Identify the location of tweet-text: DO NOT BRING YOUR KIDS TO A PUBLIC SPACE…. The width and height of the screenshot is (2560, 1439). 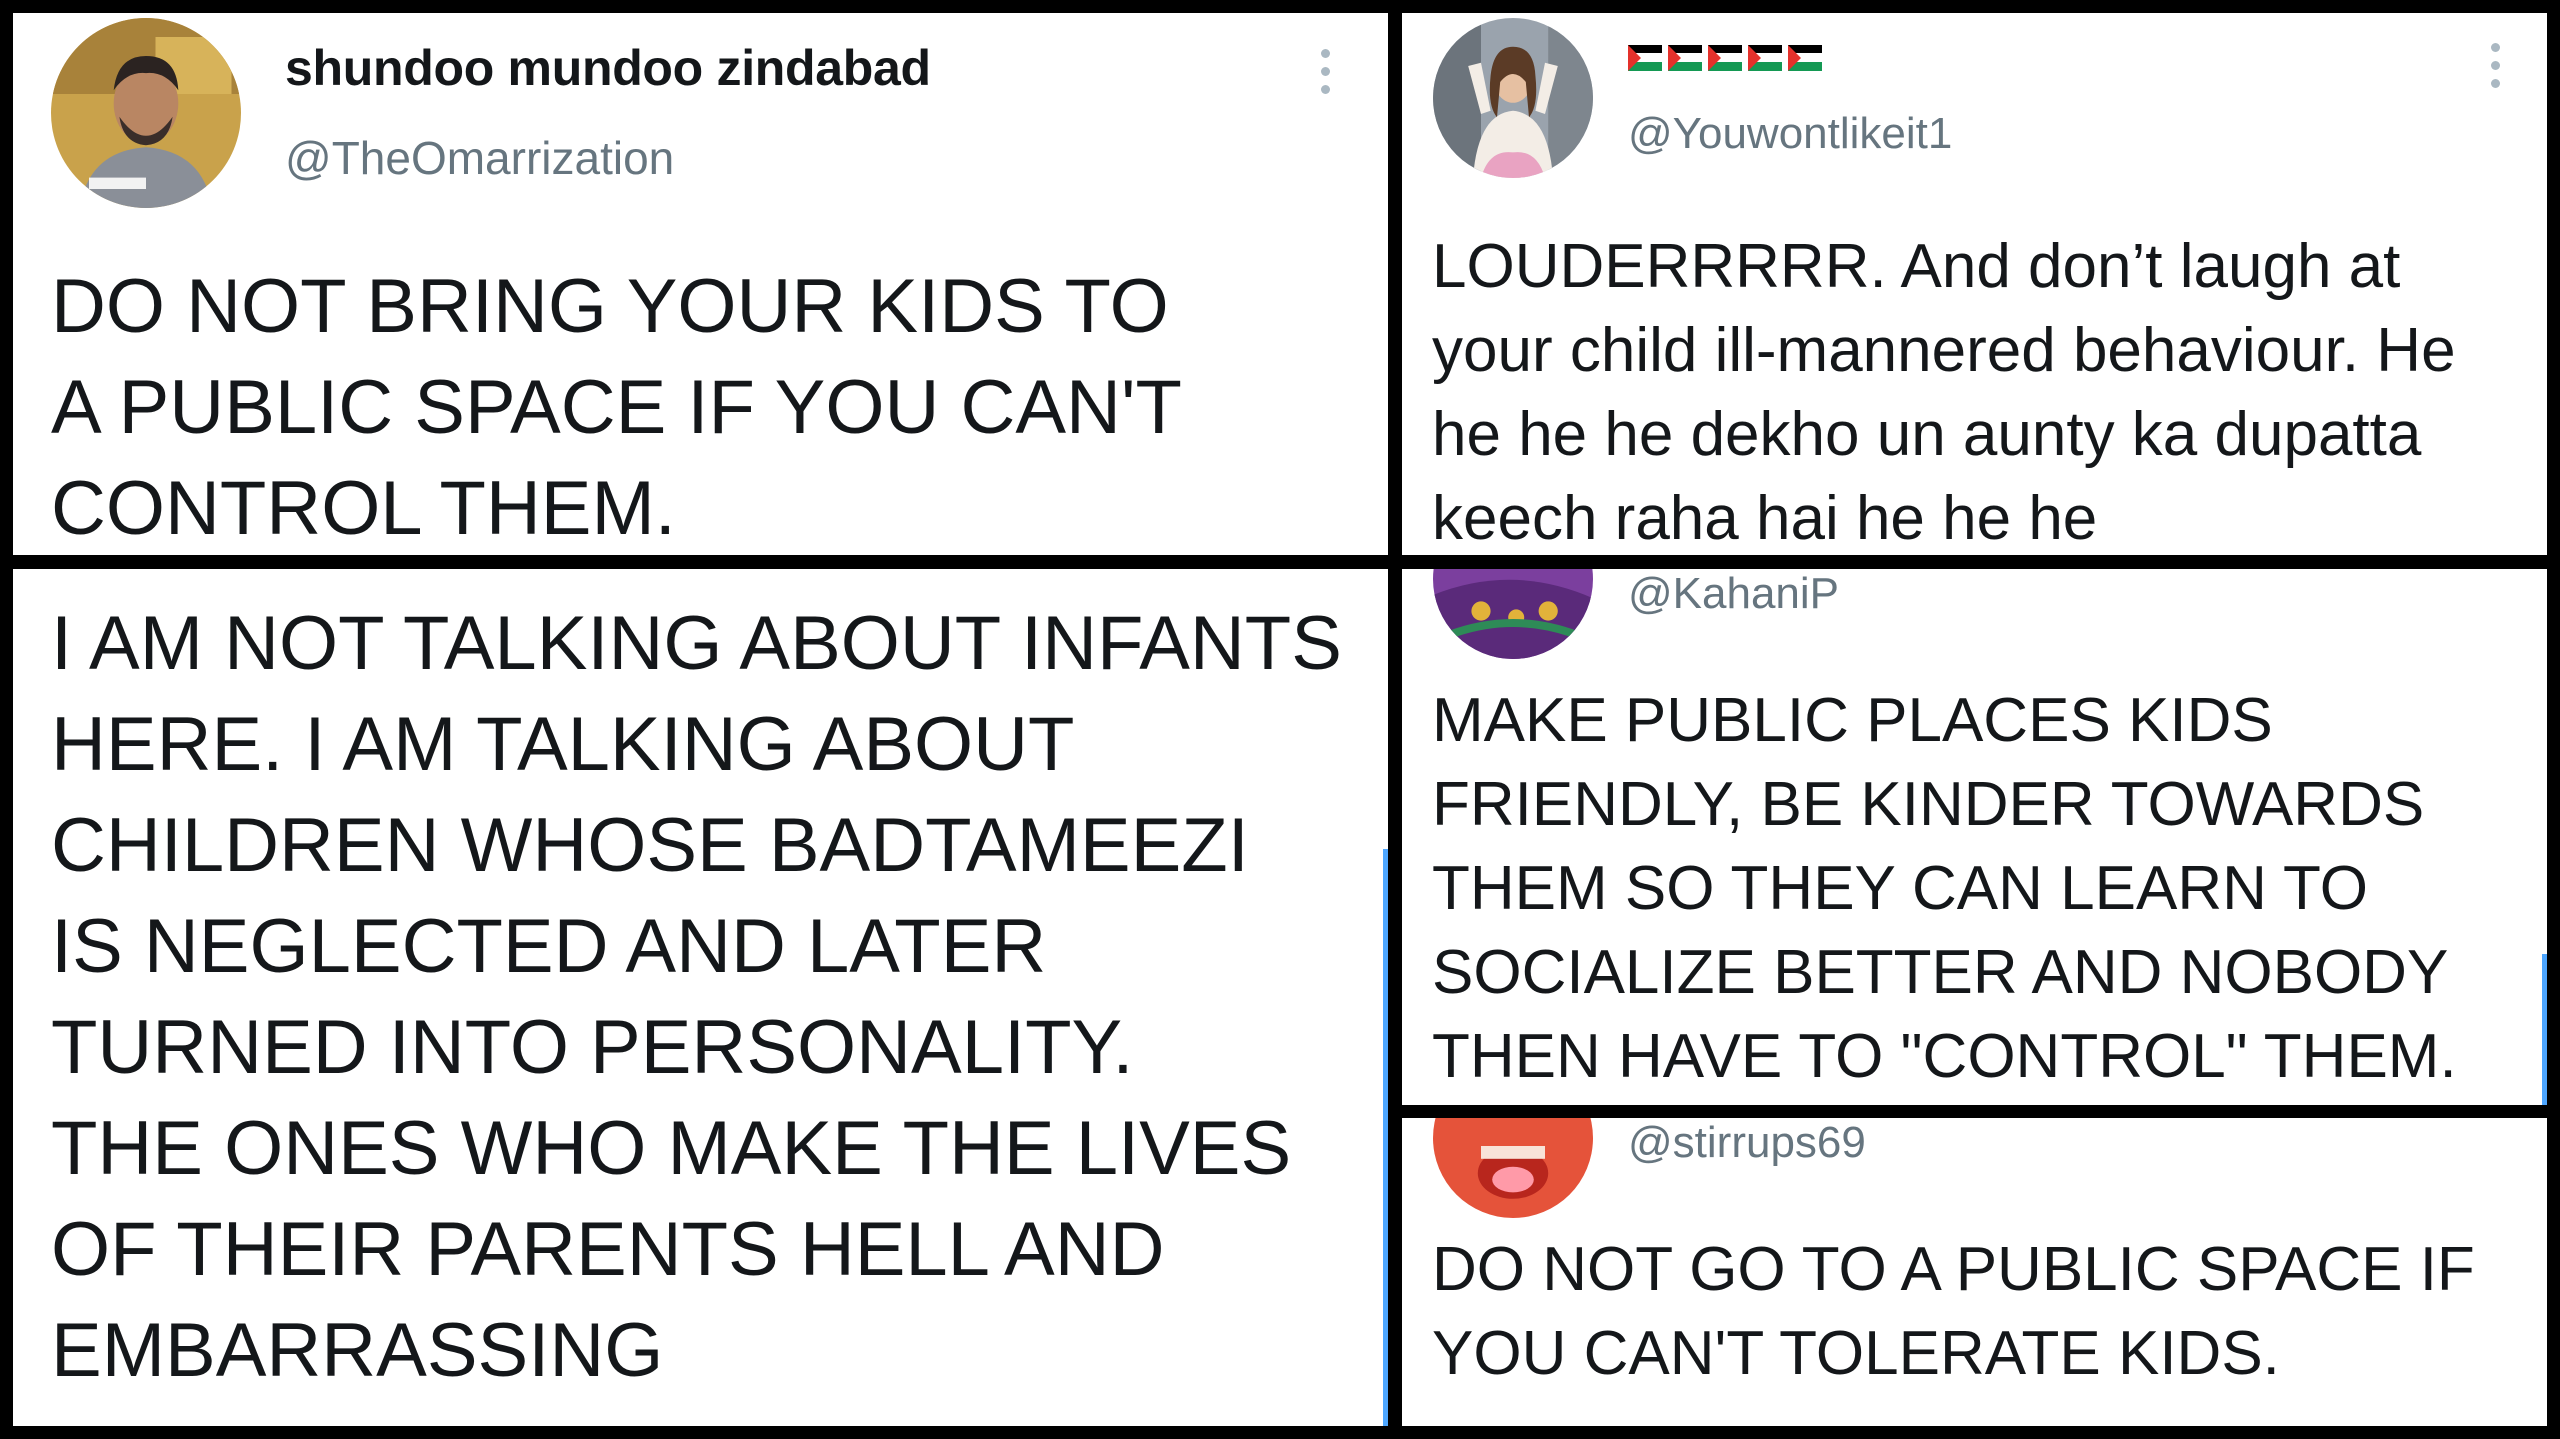
(616, 405).